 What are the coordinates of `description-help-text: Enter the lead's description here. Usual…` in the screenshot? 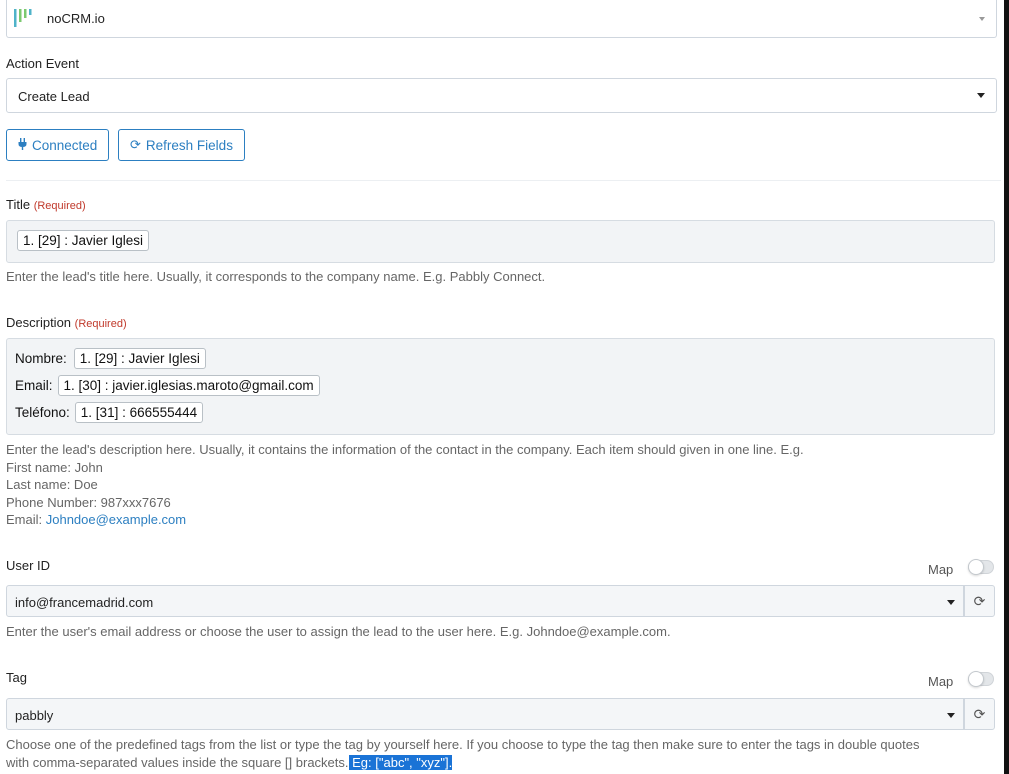 It's located at (405, 484).